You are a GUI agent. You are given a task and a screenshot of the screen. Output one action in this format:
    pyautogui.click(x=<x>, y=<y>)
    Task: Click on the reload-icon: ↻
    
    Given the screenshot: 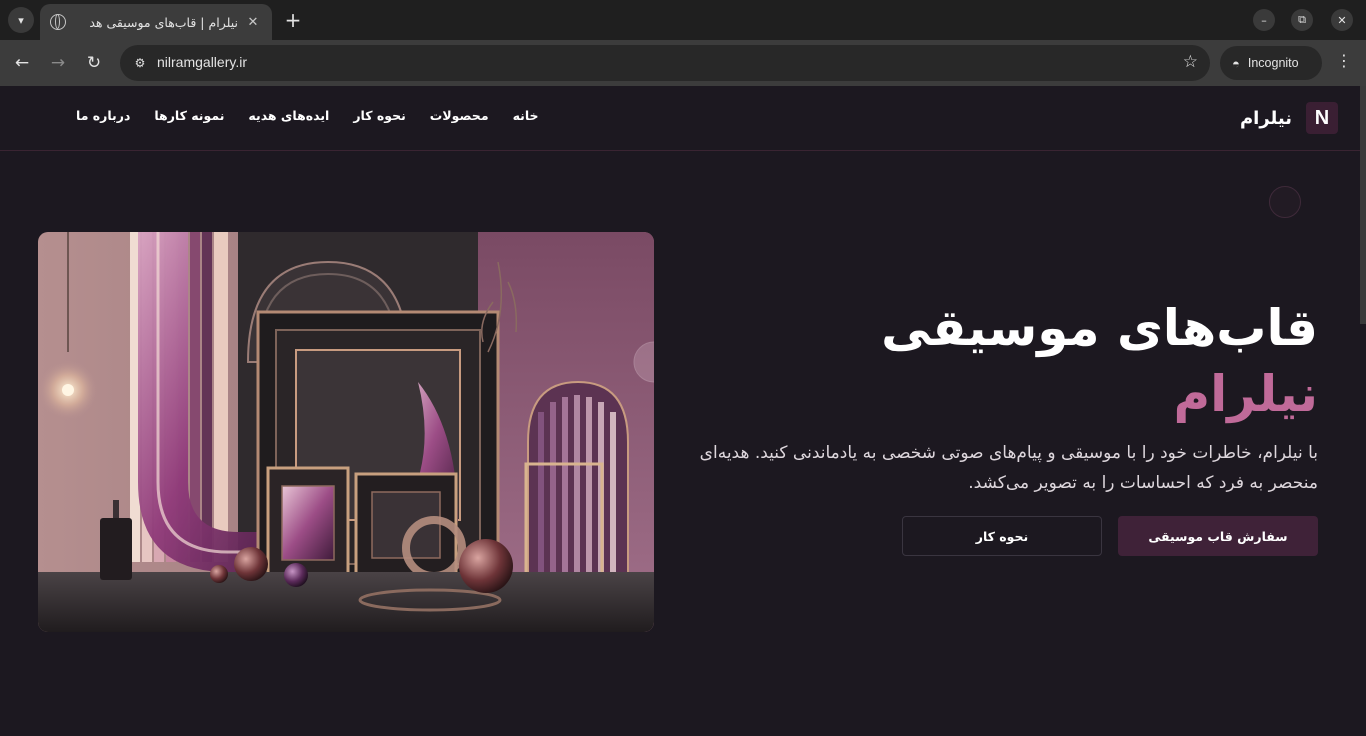 What is the action you would take?
    pyautogui.click(x=94, y=63)
    